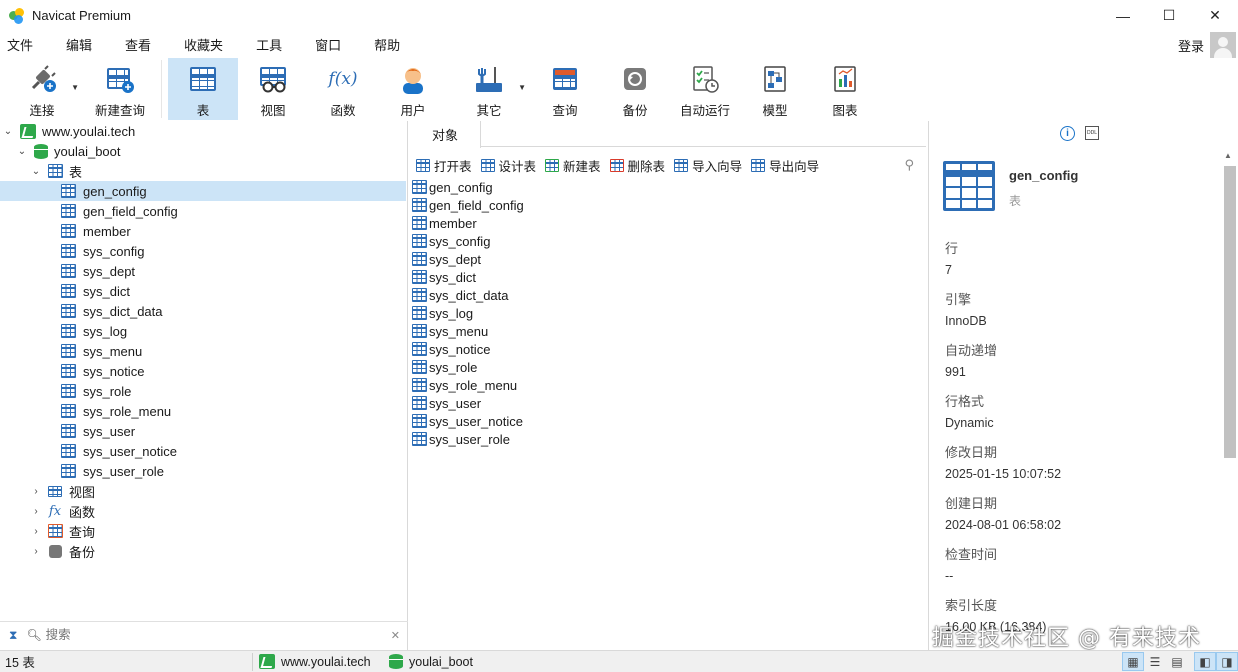  What do you see at coordinates (966, 308) in the screenshot?
I see `info-property: 引擎 InnoDB` at bounding box center [966, 308].